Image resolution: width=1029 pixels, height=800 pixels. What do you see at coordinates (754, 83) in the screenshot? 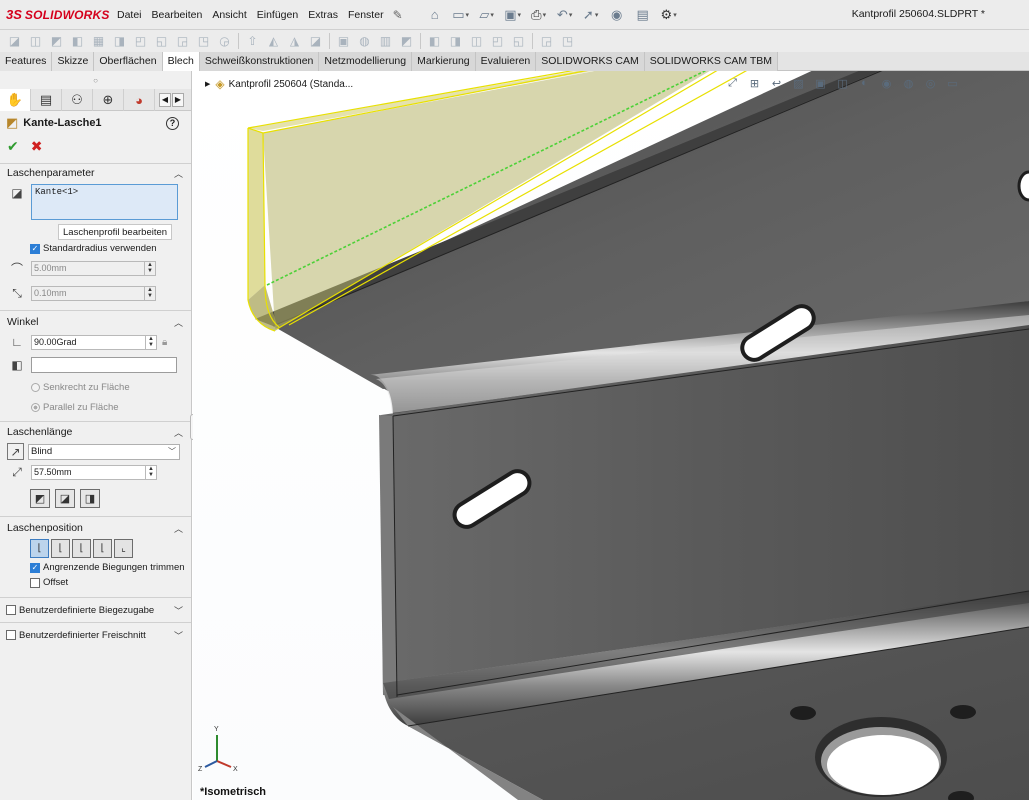
I see `zoom-to-area-icon: ⊞` at bounding box center [754, 83].